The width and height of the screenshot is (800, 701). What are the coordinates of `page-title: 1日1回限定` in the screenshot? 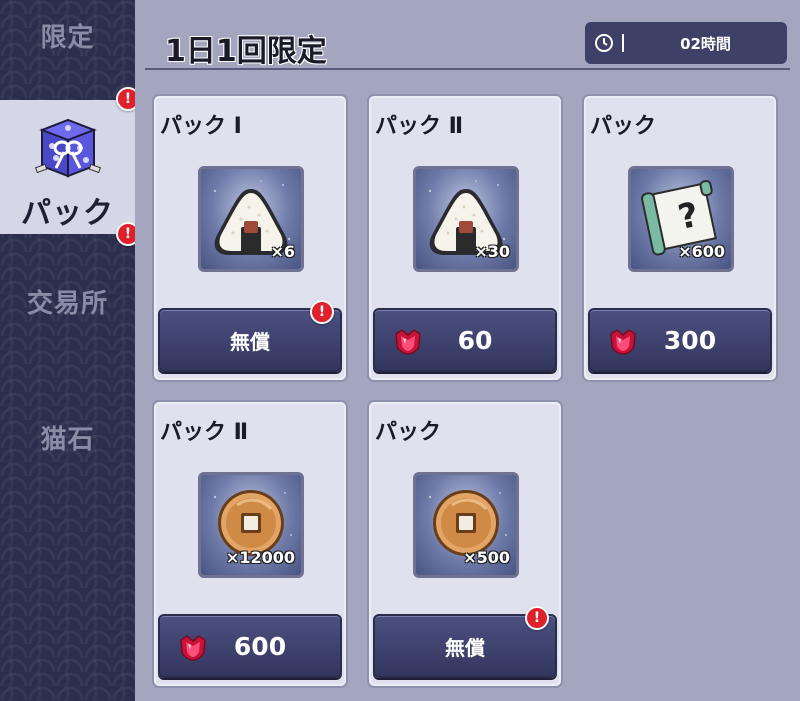 It's located at (246, 51).